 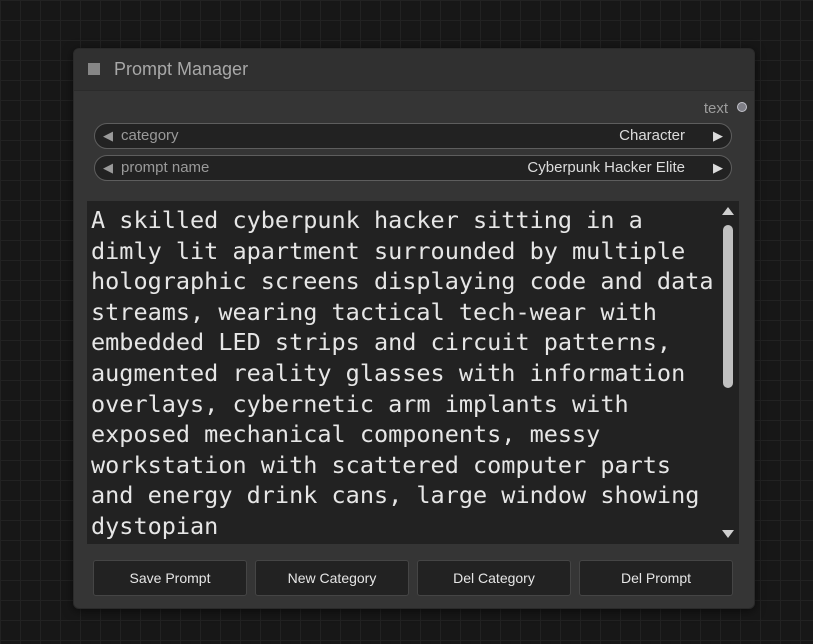 I want to click on collapse-toggle-icon, so click(x=94, y=69).